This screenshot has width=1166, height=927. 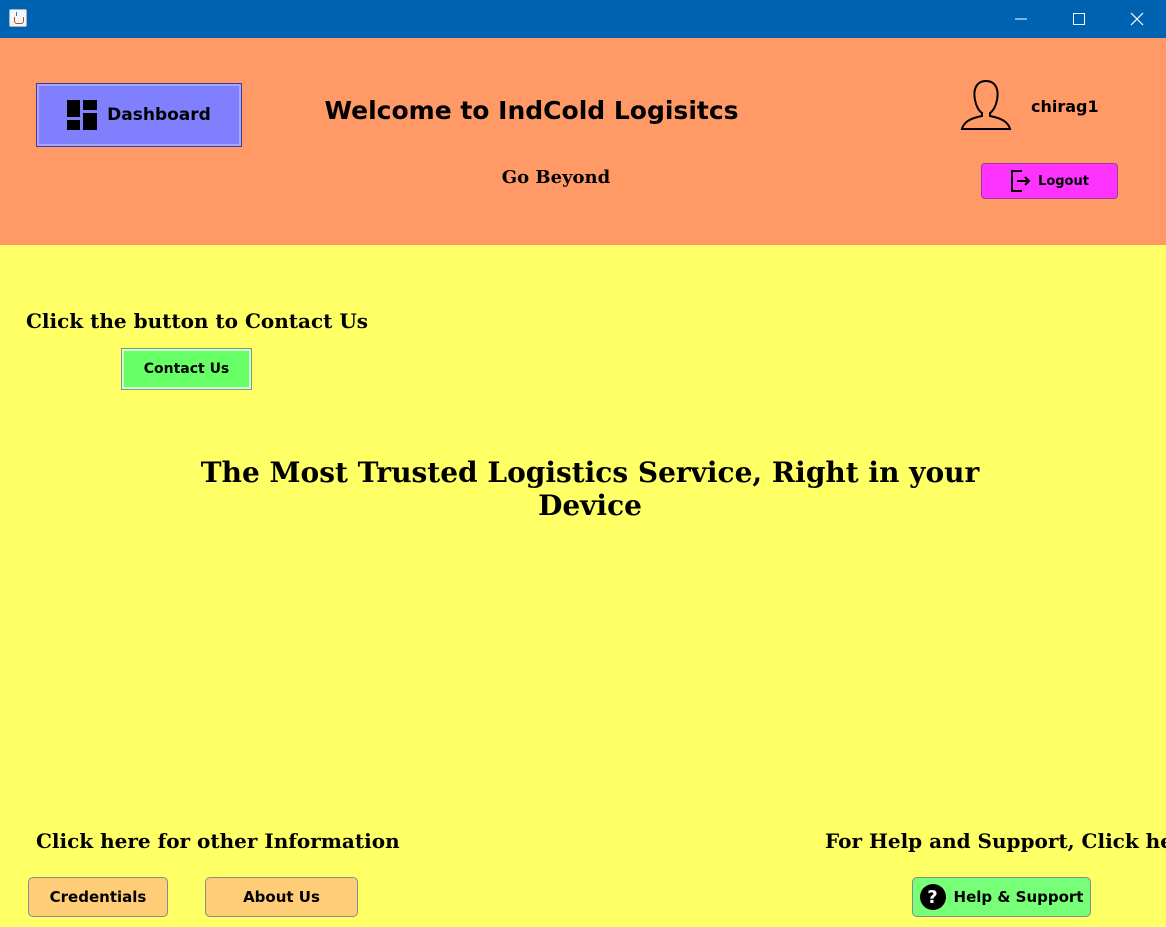 I want to click on logout-door-icon, so click(x=1021, y=181).